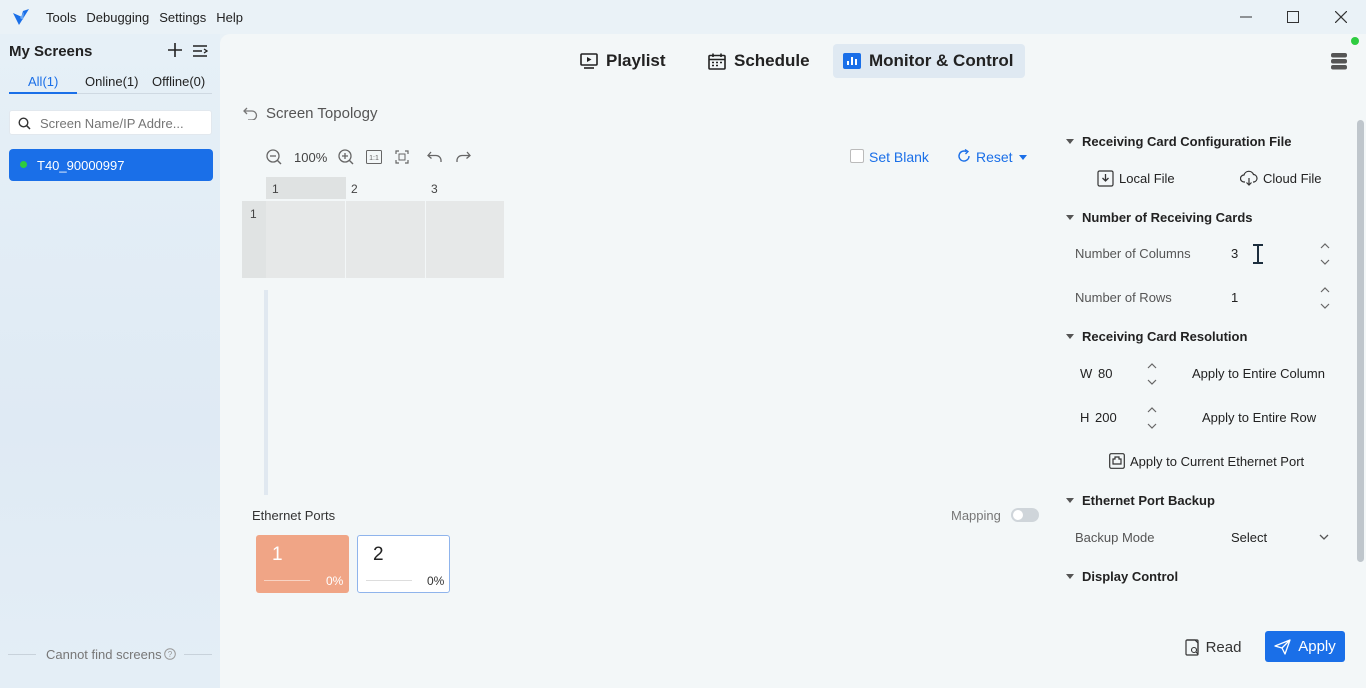 The width and height of the screenshot is (1366, 688). What do you see at coordinates (857, 156) in the screenshot?
I see `set-blank-checkbox` at bounding box center [857, 156].